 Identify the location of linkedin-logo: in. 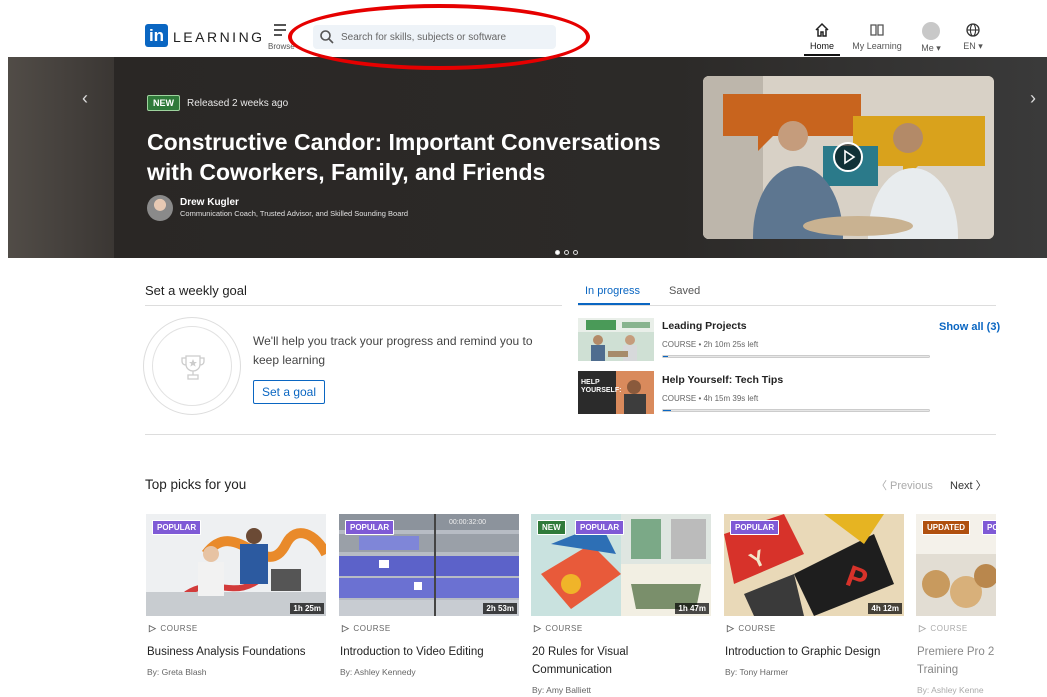
(156, 35).